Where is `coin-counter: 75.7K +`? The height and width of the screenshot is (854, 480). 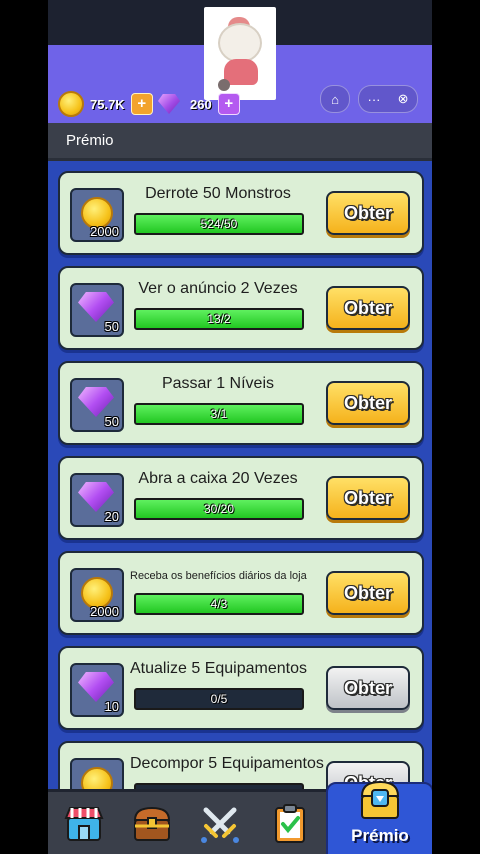 coin-counter: 75.7K + is located at coordinates (105, 104).